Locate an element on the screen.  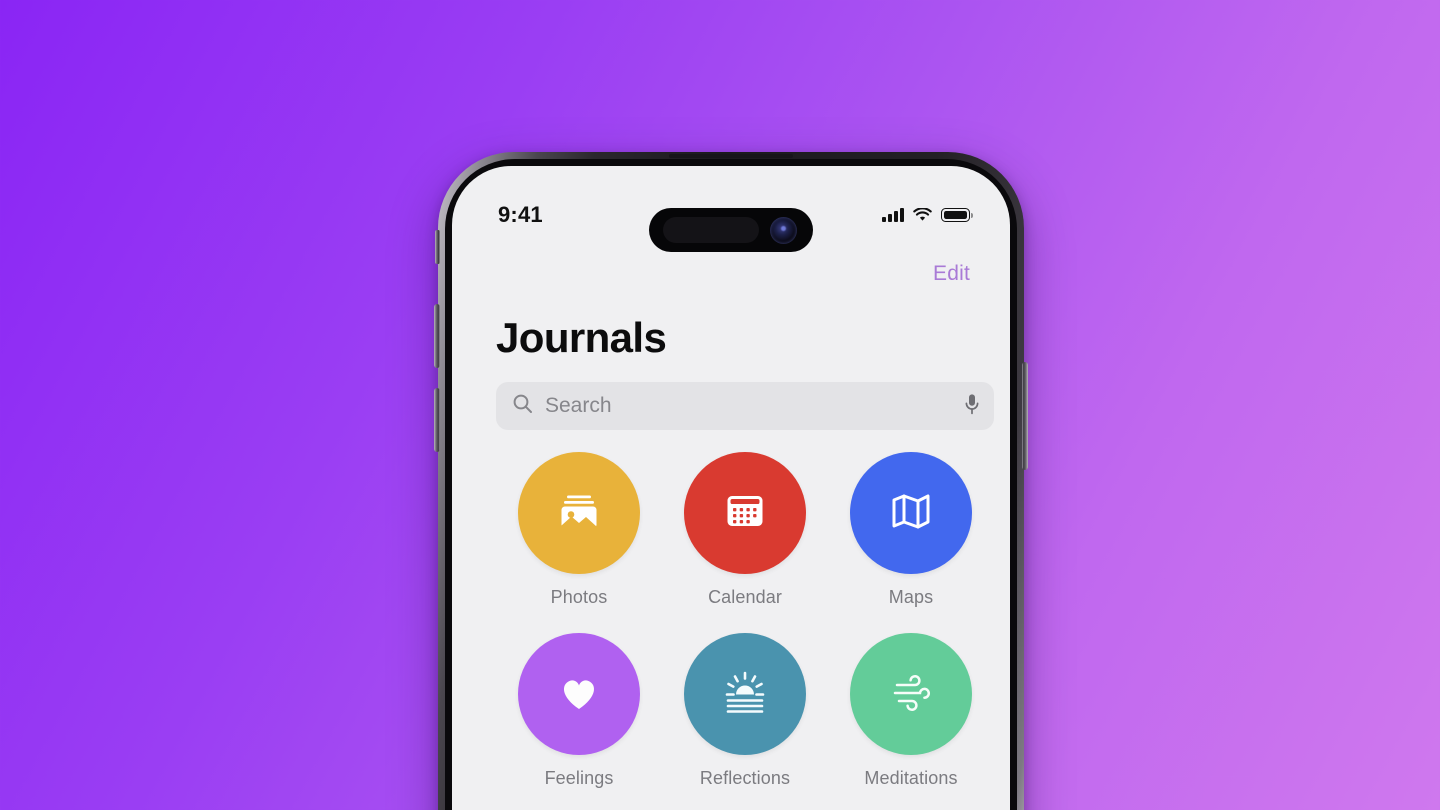
dynamic-island-pill is located at coordinates (711, 230).